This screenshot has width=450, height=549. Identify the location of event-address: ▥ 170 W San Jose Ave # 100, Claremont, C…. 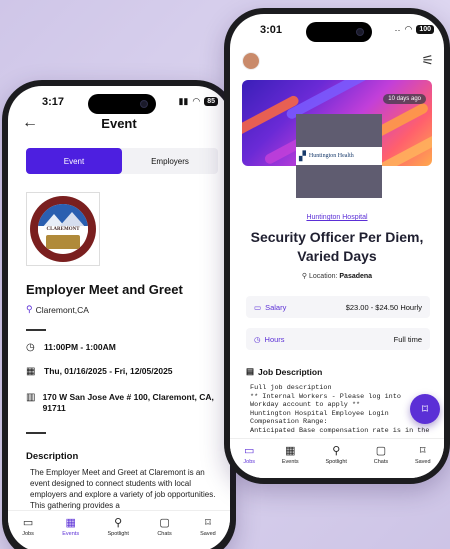
(120, 402).